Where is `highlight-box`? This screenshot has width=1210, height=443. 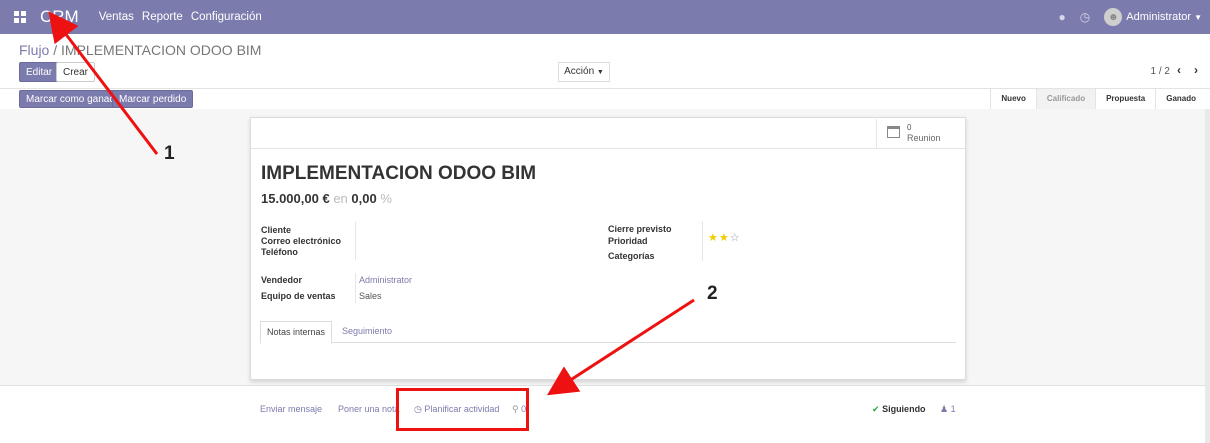 highlight-box is located at coordinates (462, 409).